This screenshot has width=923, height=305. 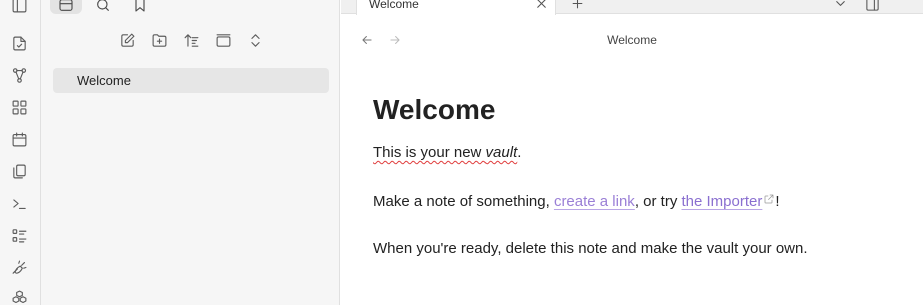 I want to click on paragraph-1: This is your new vault., so click(x=447, y=153).